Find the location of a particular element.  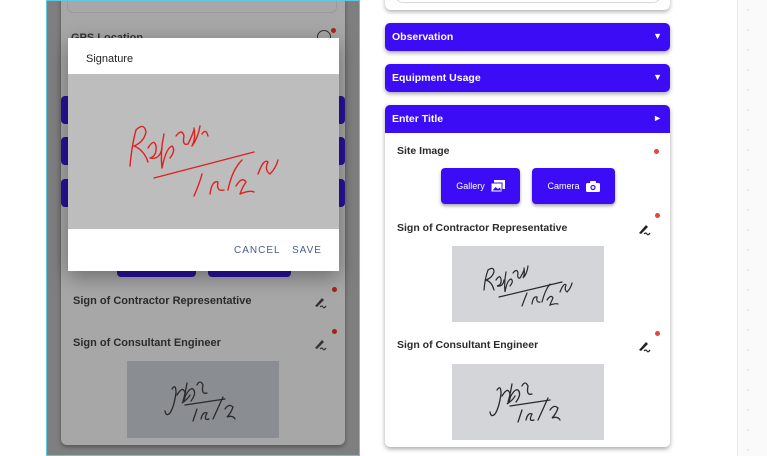

canvas-background-middle is located at coordinates (370, 228).